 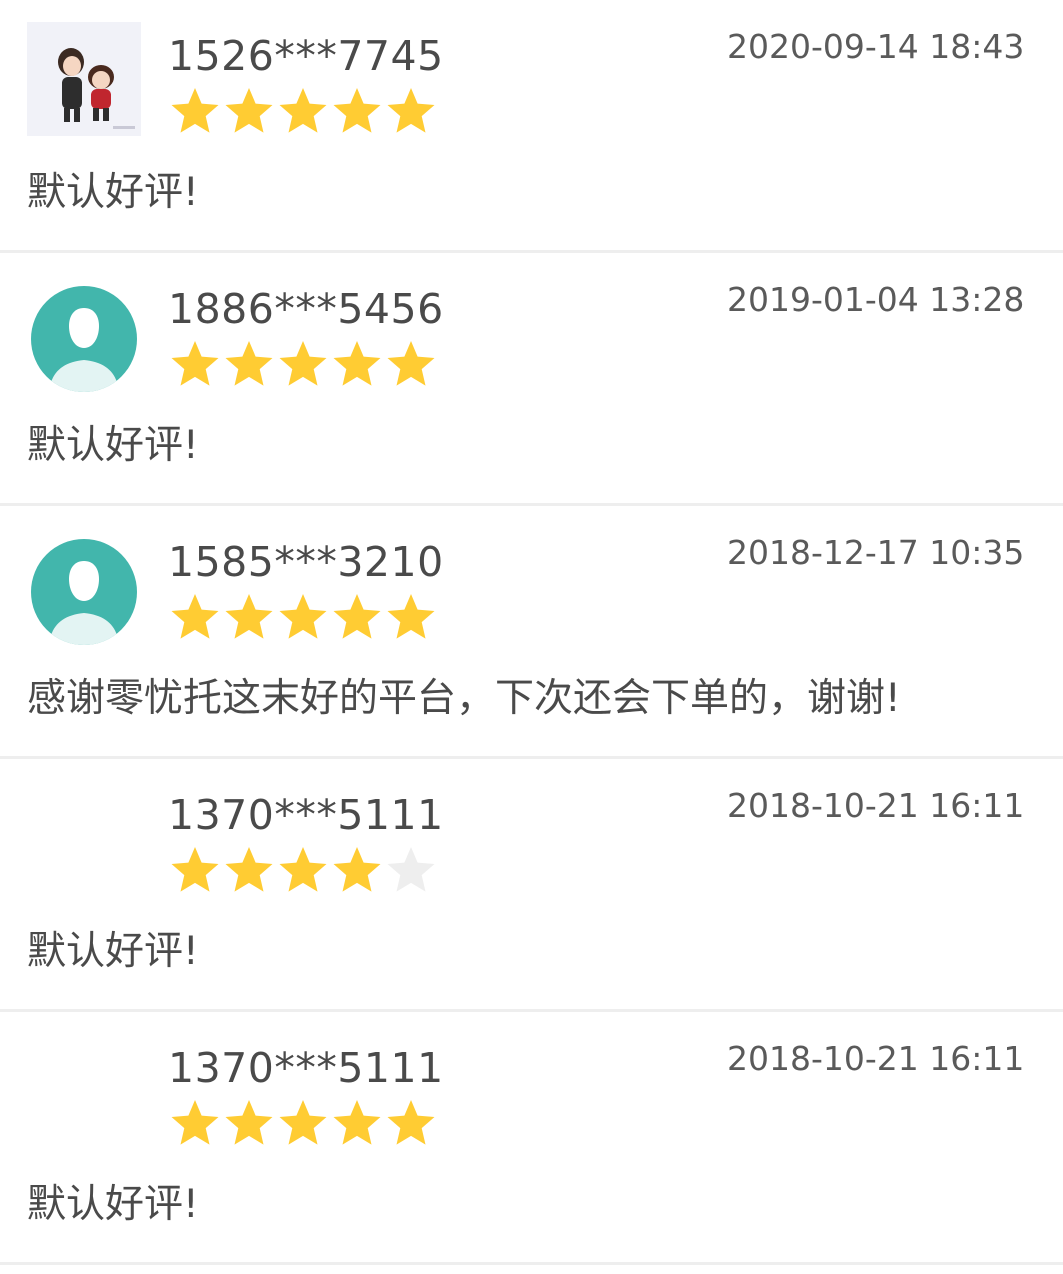 I want to click on username: 1526***7745, so click(x=306, y=56).